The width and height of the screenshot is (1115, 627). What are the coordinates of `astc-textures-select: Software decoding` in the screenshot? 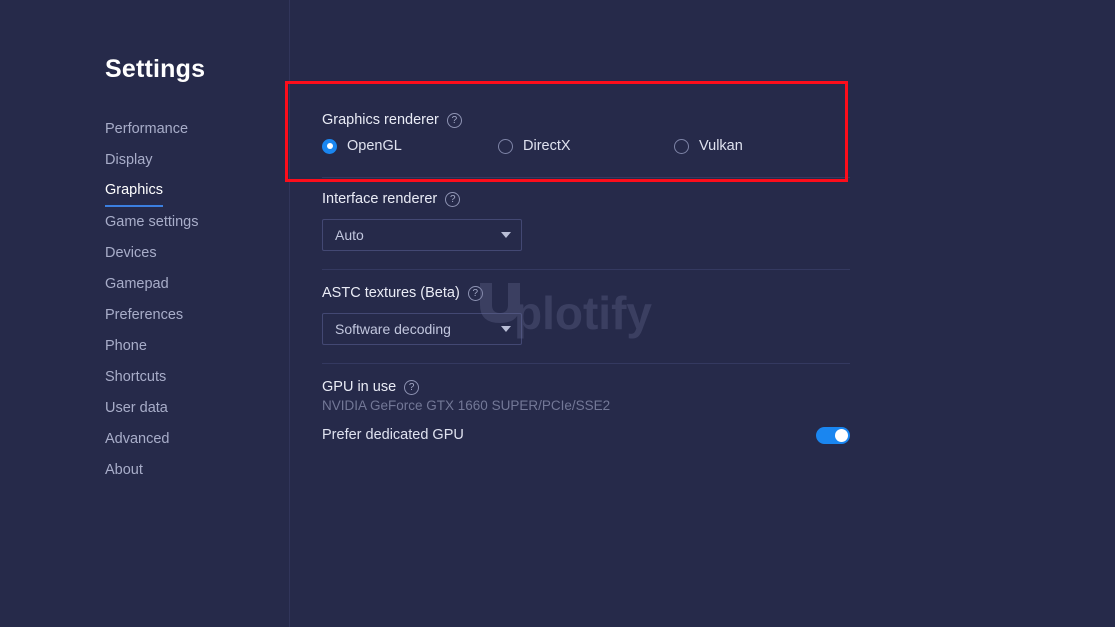 It's located at (422, 329).